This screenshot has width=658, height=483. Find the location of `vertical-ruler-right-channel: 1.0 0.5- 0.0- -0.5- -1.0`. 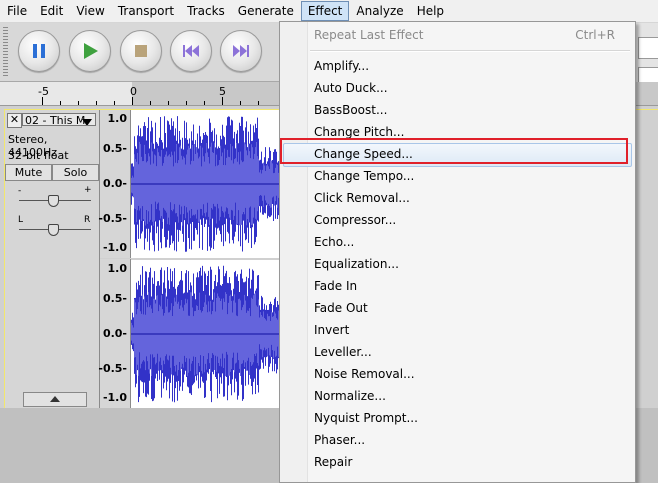

vertical-ruler-right-channel: 1.0 0.5- 0.0- -0.5- -1.0 is located at coordinates (114, 333).